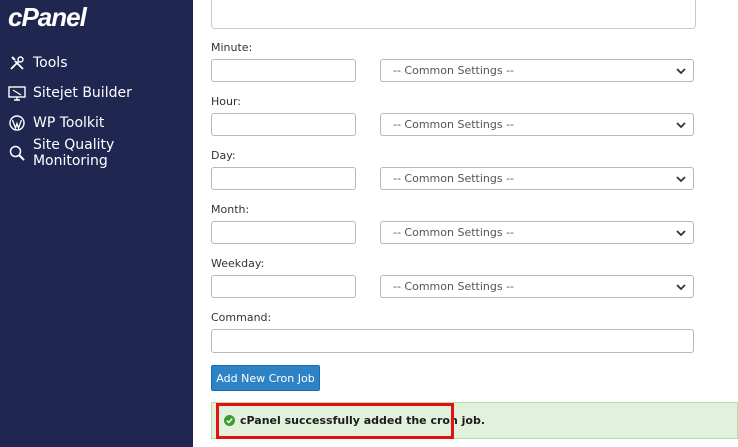  Describe the element at coordinates (452, 341) in the screenshot. I see `command-input` at that location.